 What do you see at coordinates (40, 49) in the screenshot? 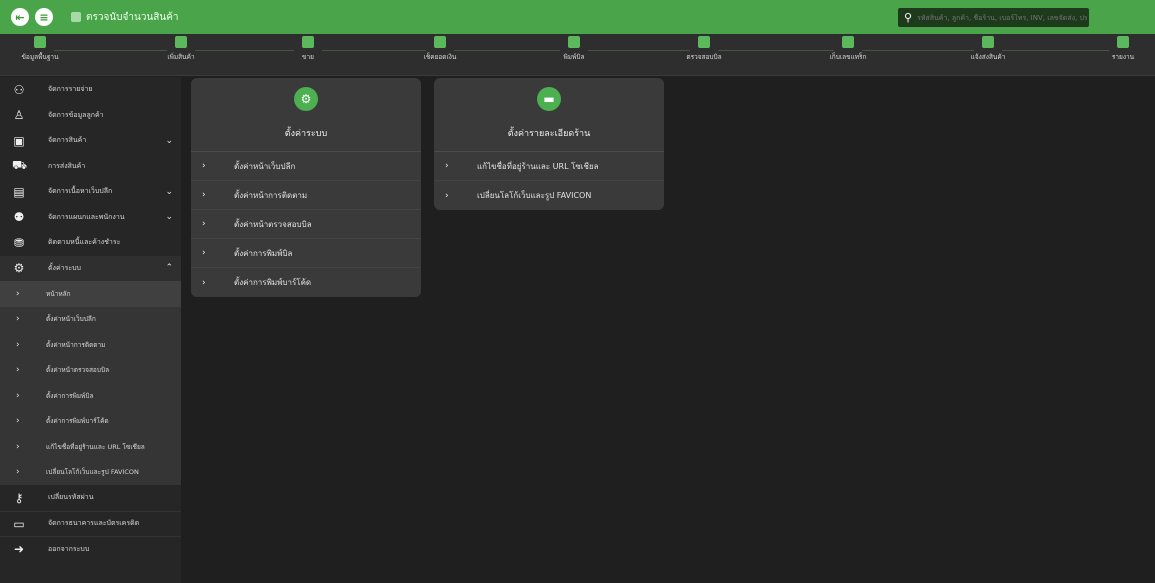
I see `toolbar-item: ข้อมูลพื้นฐาน` at bounding box center [40, 49].